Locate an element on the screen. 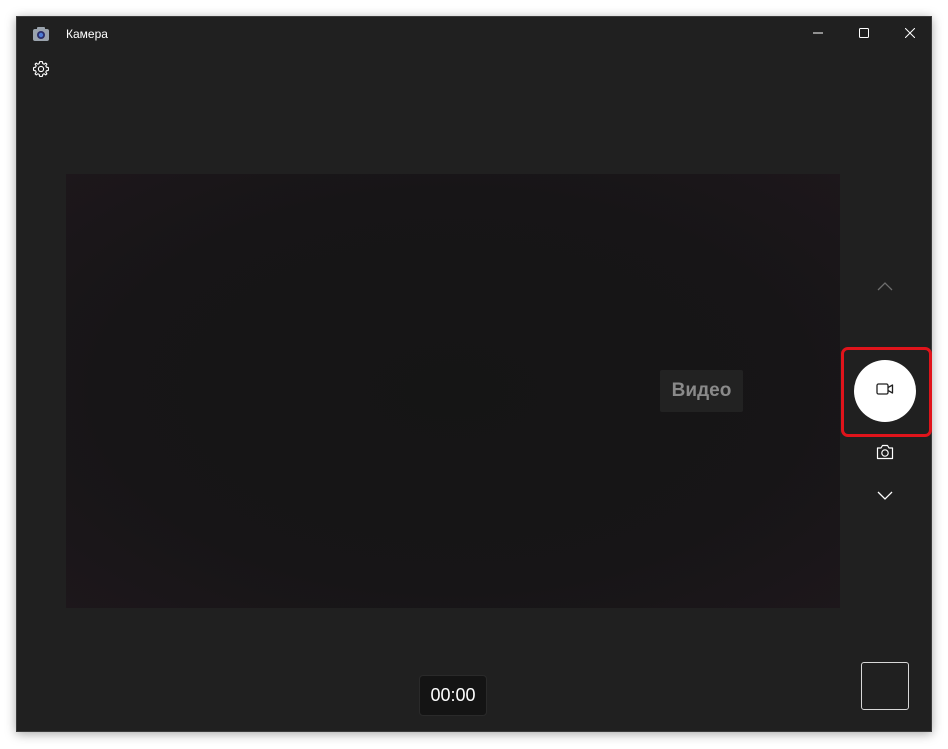 The width and height of the screenshot is (948, 749). photo-mode-button is located at coordinates (885, 454).